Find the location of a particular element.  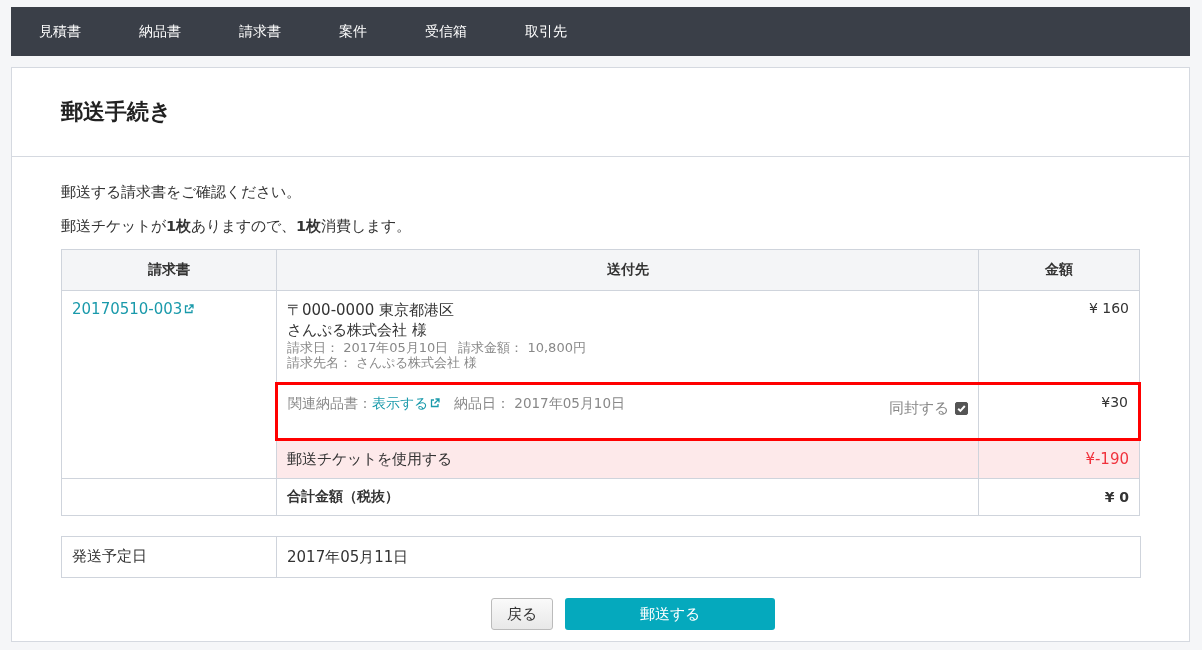

page-title: 郵送手続き is located at coordinates (116, 112).